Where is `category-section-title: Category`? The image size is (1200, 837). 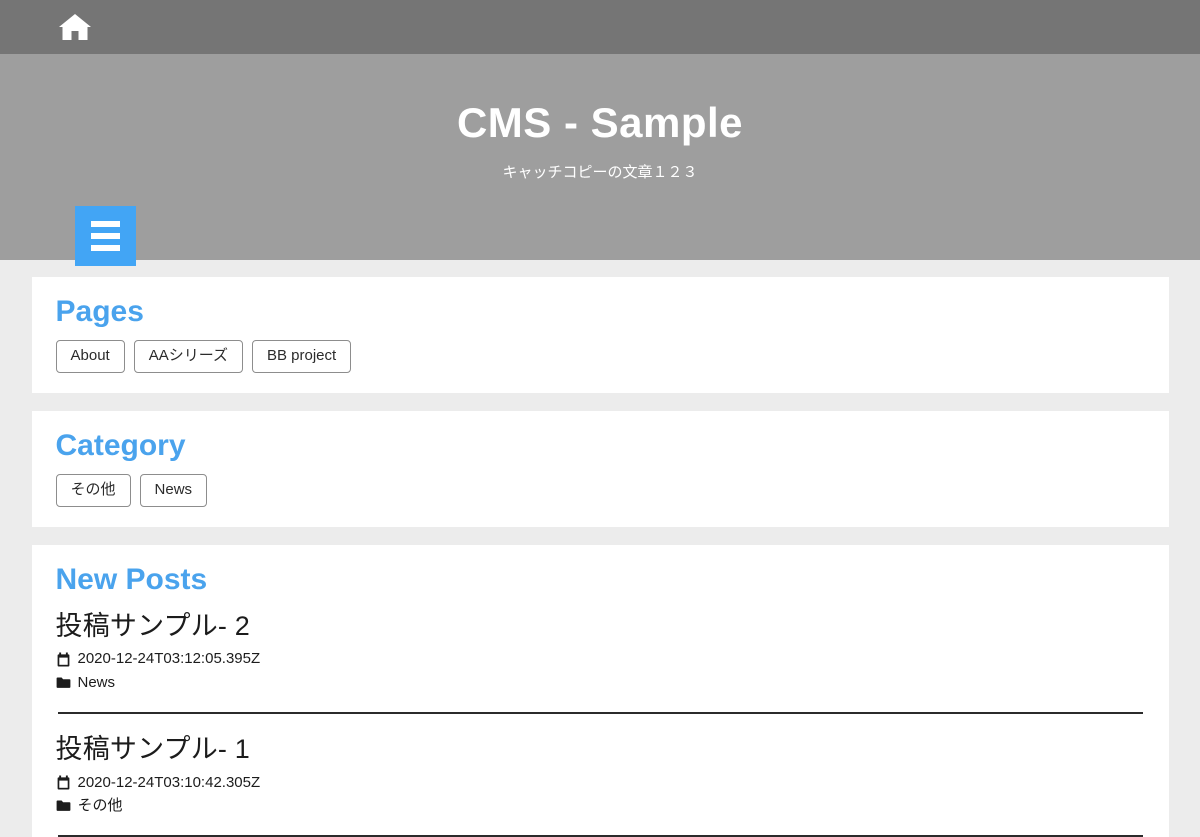
category-section-title: Category is located at coordinates (120, 445).